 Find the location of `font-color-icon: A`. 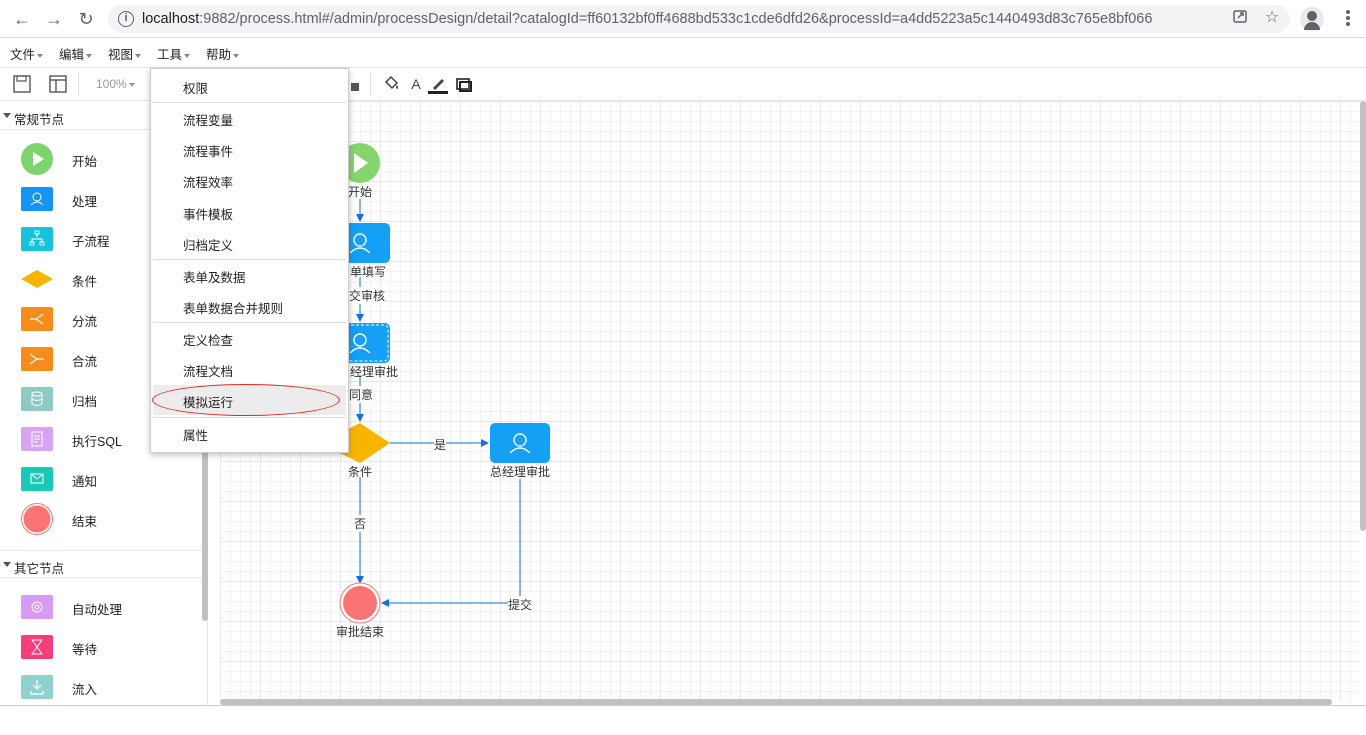

font-color-icon: A is located at coordinates (416, 84).